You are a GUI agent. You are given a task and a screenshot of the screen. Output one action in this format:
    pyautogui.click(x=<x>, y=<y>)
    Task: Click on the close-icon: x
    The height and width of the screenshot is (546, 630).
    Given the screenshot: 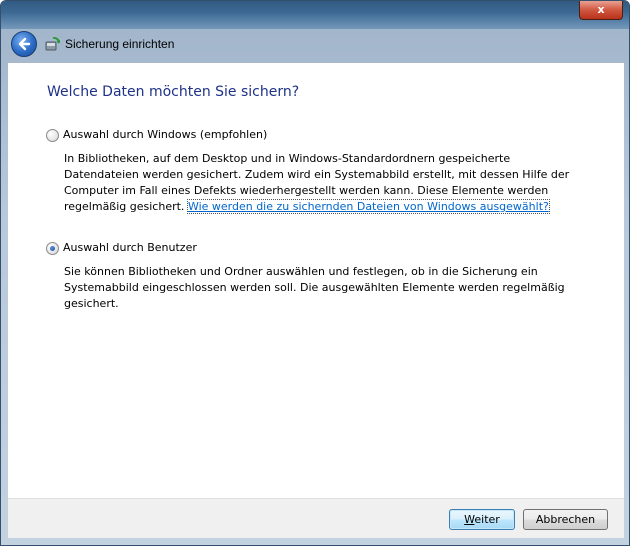 What is the action you would take?
    pyautogui.click(x=601, y=9)
    